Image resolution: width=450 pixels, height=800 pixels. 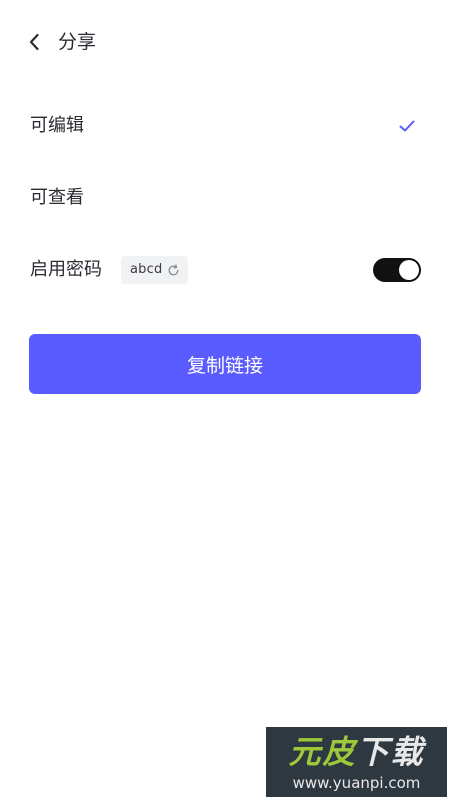 What do you see at coordinates (225, 364) in the screenshot?
I see `copy-link-button: 复制链接` at bounding box center [225, 364].